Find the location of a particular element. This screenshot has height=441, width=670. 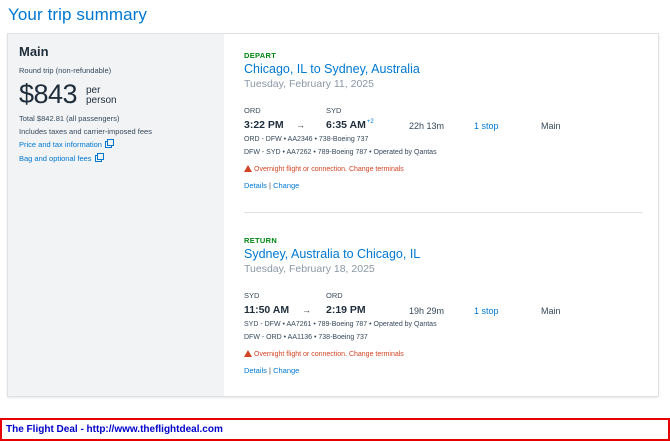

segment-info: DFW - ORD • AA1136 • 738-Boeing 737 is located at coordinates (306, 337).